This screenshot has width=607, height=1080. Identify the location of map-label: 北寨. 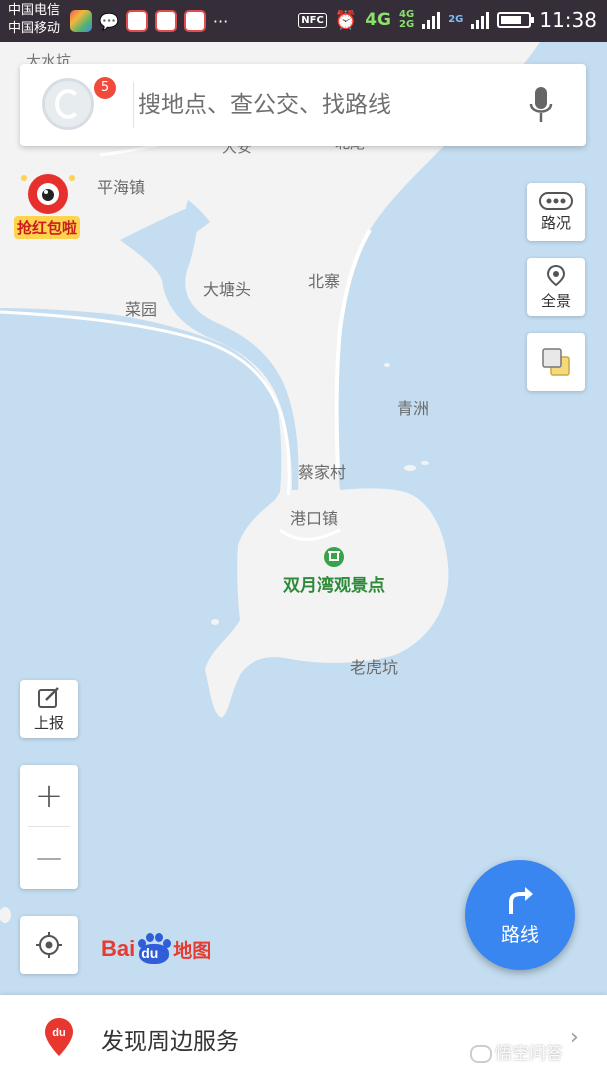
(324, 281).